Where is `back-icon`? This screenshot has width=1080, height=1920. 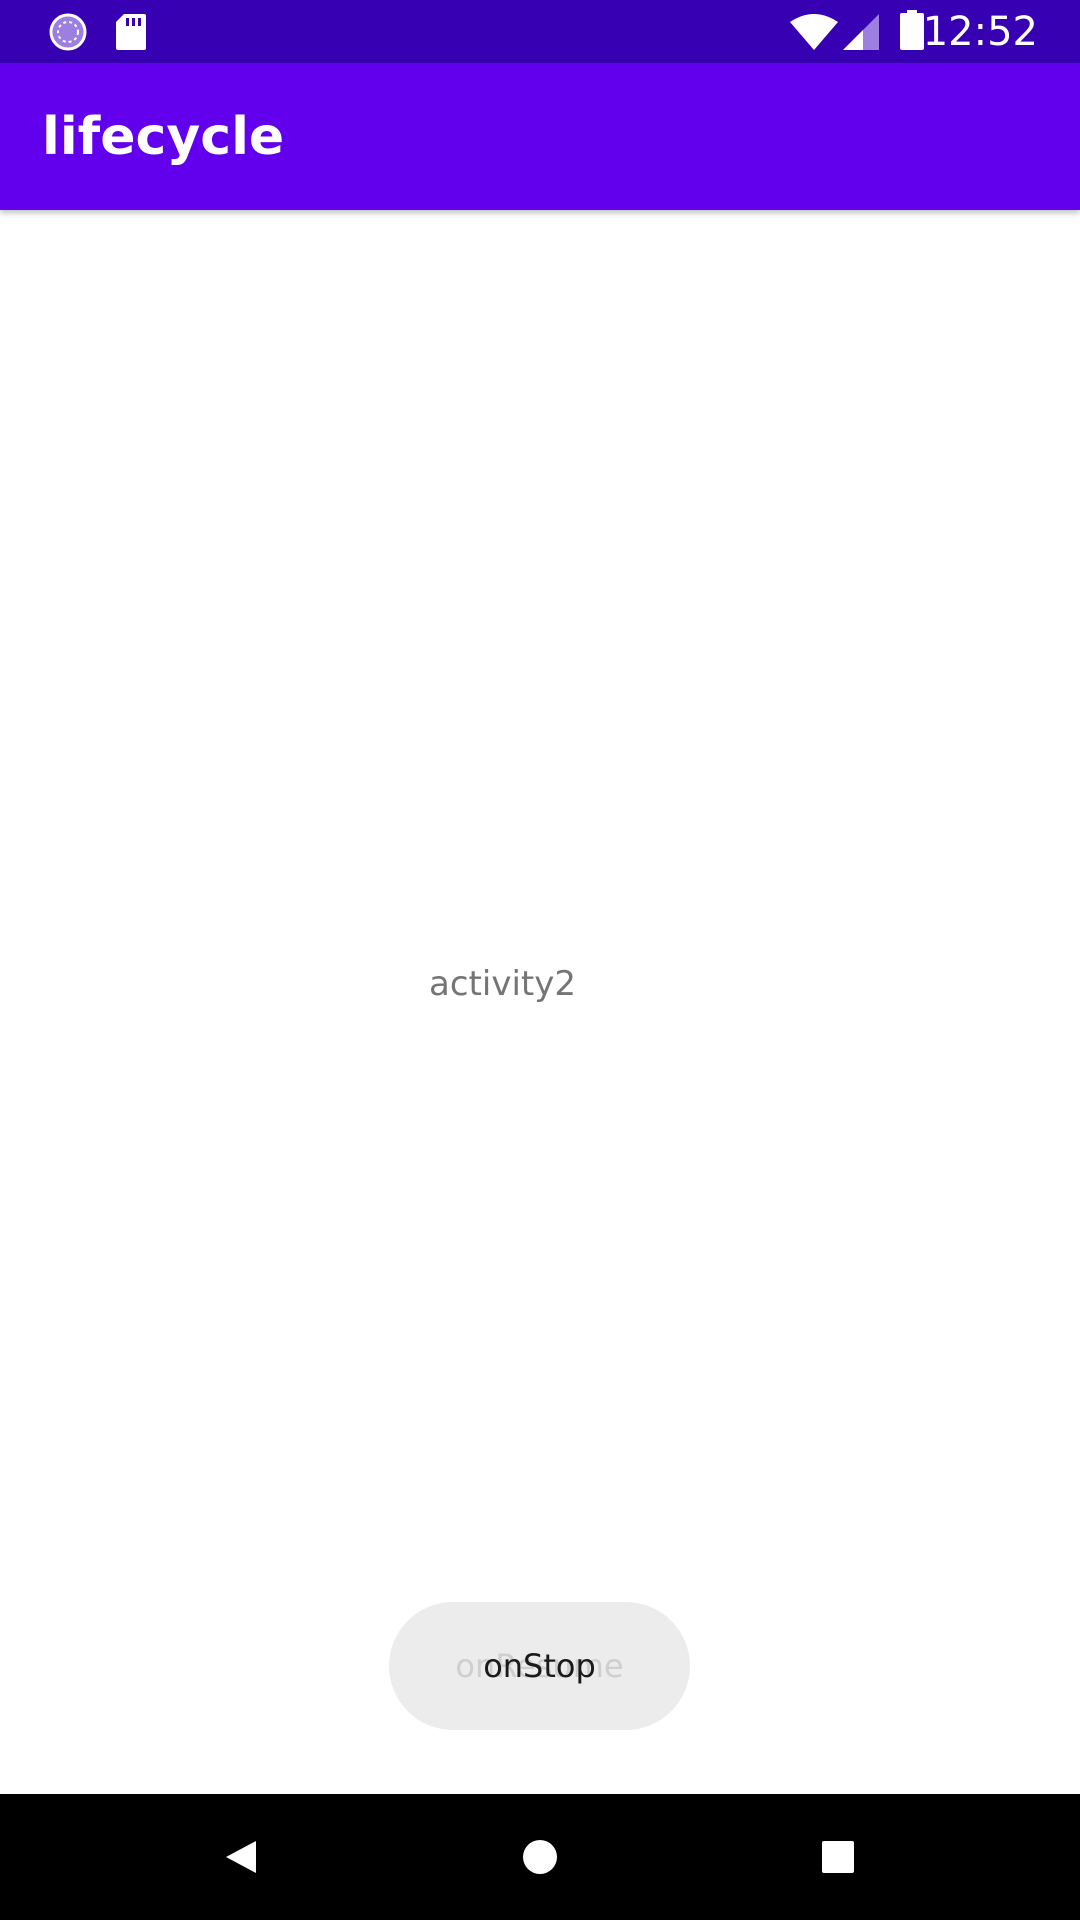 back-icon is located at coordinates (242, 1857).